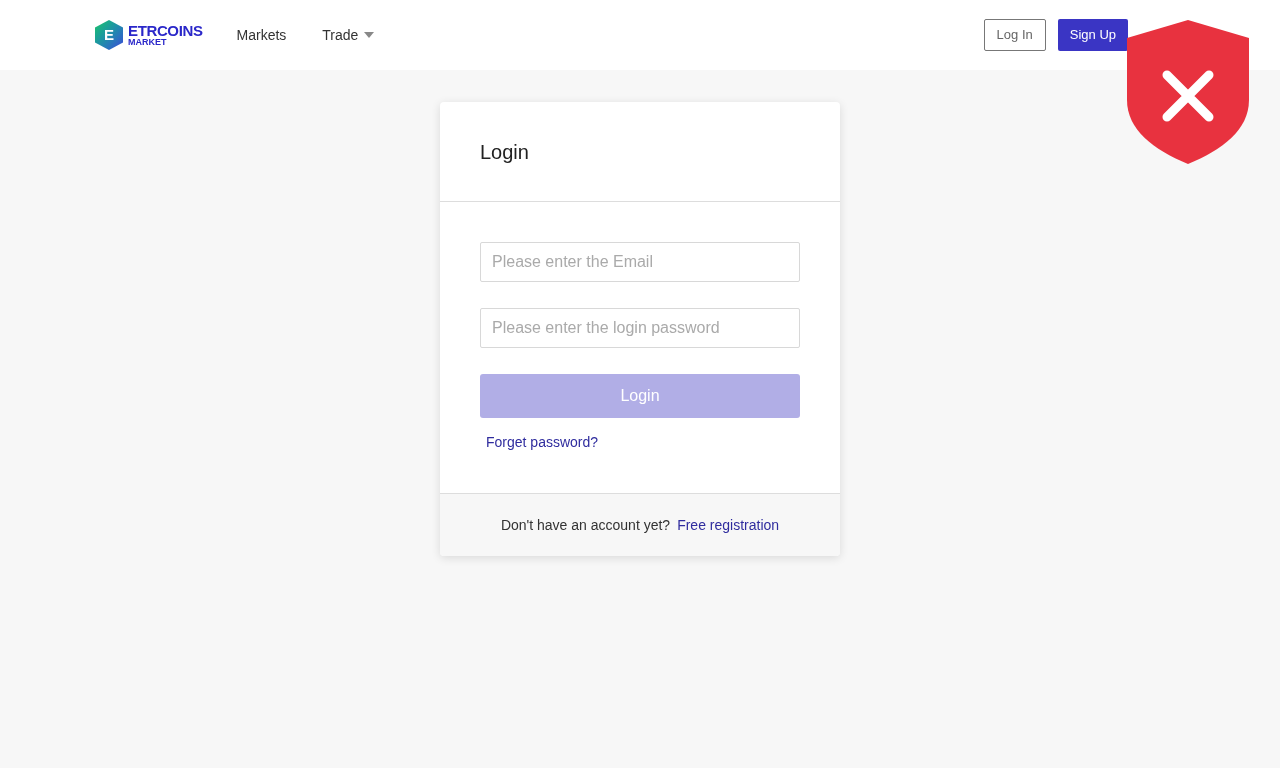  What do you see at coordinates (348, 35) in the screenshot?
I see `nav-dropdown: Trade` at bounding box center [348, 35].